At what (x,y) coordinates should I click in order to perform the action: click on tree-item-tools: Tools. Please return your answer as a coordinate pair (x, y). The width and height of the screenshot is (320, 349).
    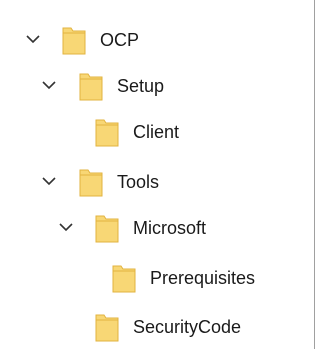
    Looking at the image, I should click on (155, 182).